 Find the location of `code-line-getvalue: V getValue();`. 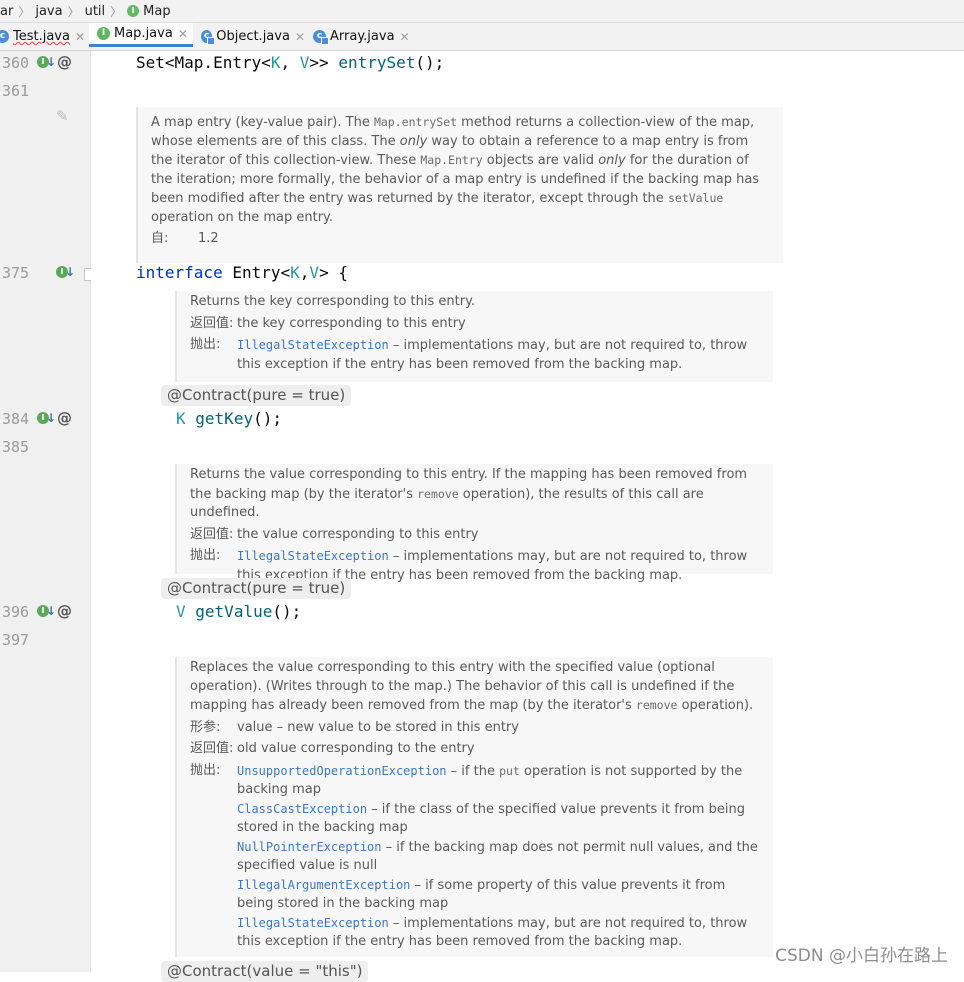

code-line-getvalue: V getValue(); is located at coordinates (238, 611).